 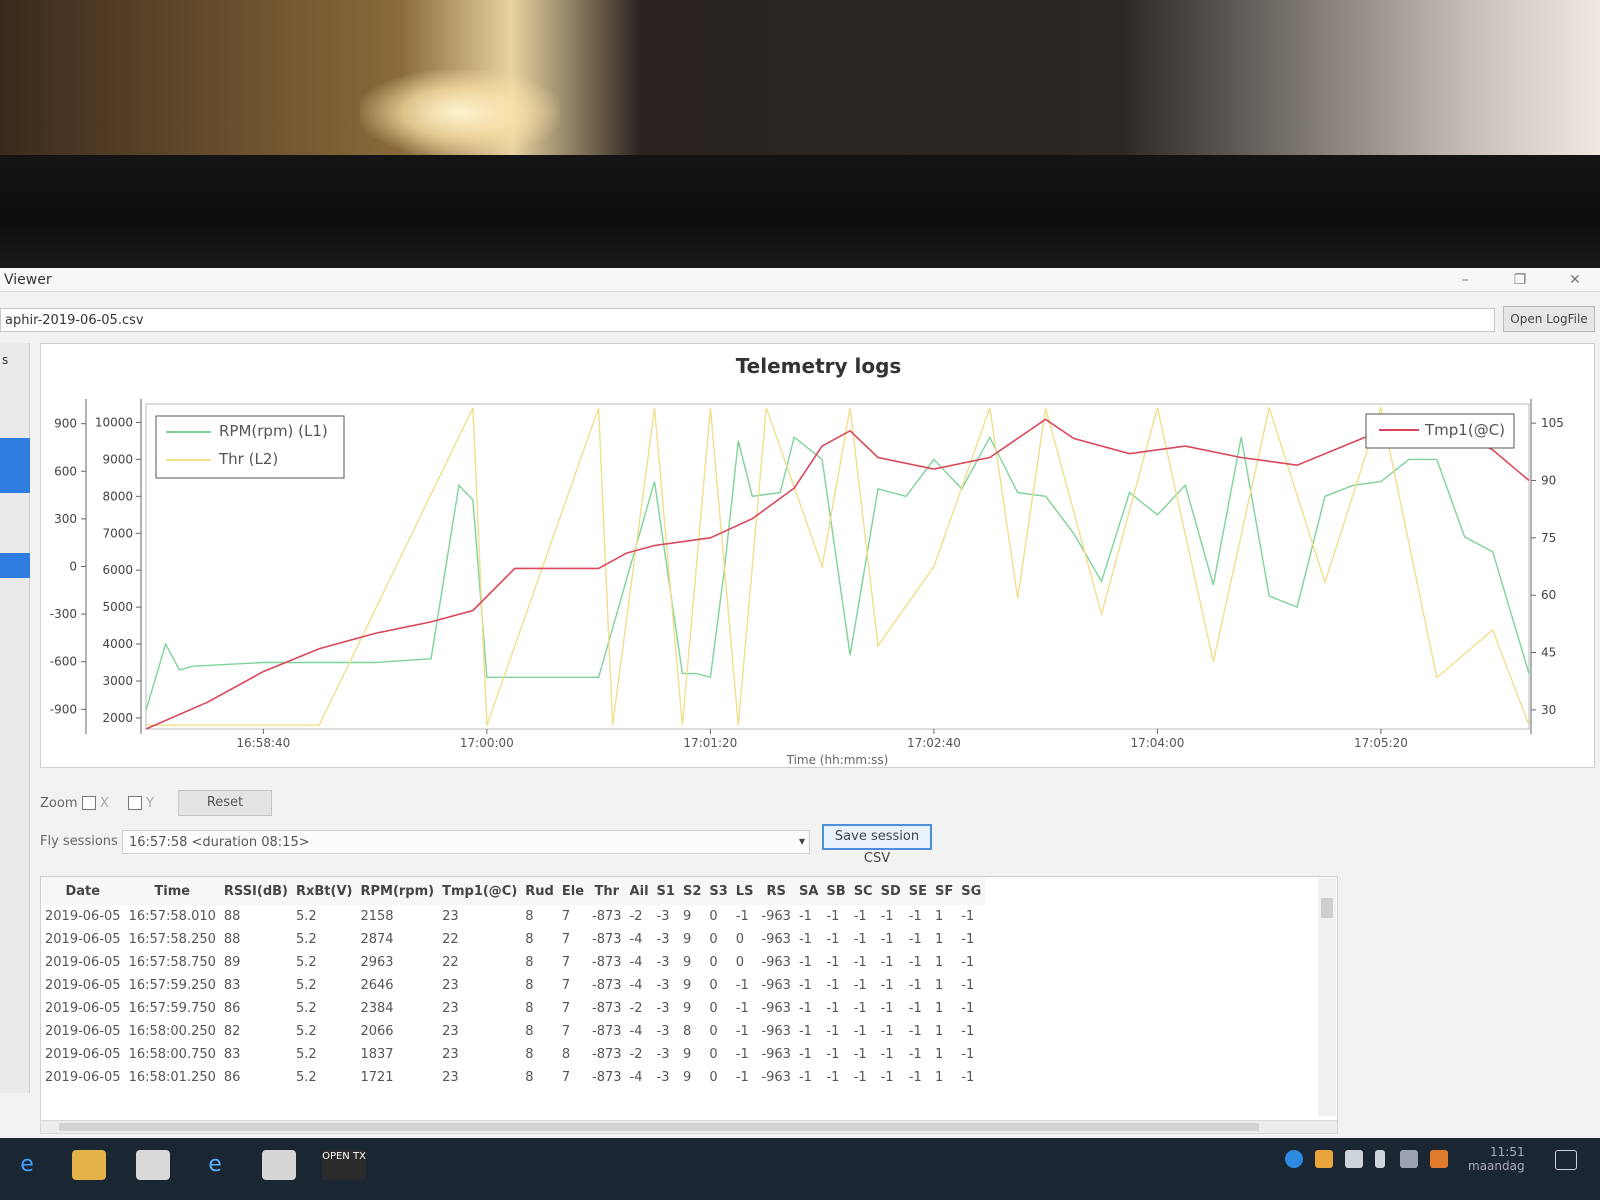 What do you see at coordinates (573, 891) in the screenshot?
I see `column-header: Ele` at bounding box center [573, 891].